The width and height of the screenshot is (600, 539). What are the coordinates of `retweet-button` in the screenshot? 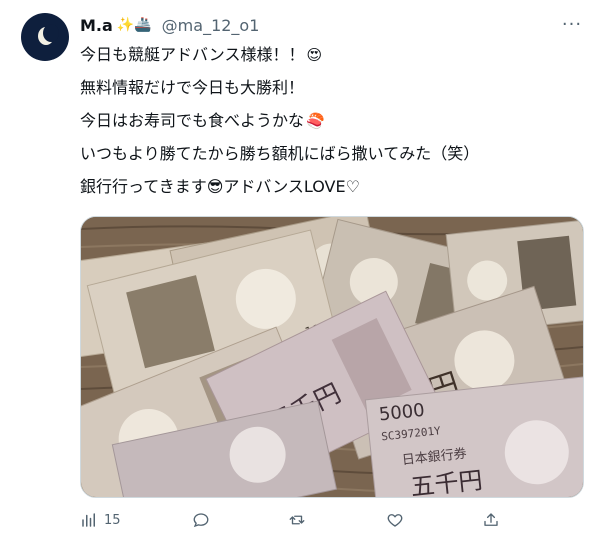 It's located at (297, 520).